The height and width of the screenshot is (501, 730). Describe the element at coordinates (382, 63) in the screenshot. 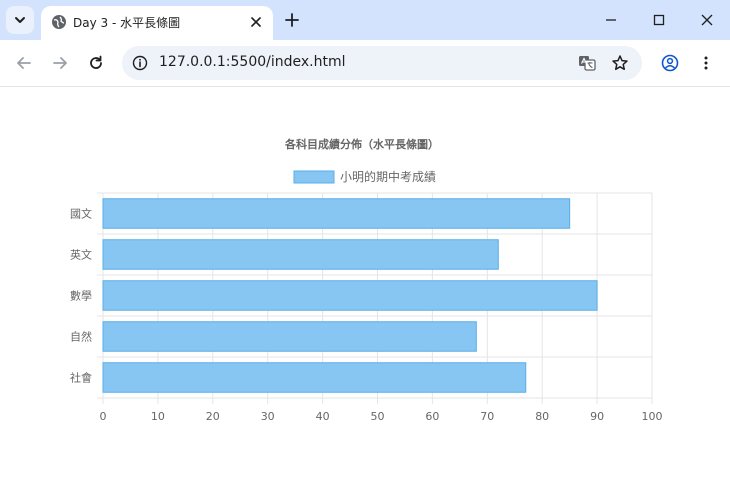

I see `address-bar: 127.0.0.1:5500/index.html` at that location.